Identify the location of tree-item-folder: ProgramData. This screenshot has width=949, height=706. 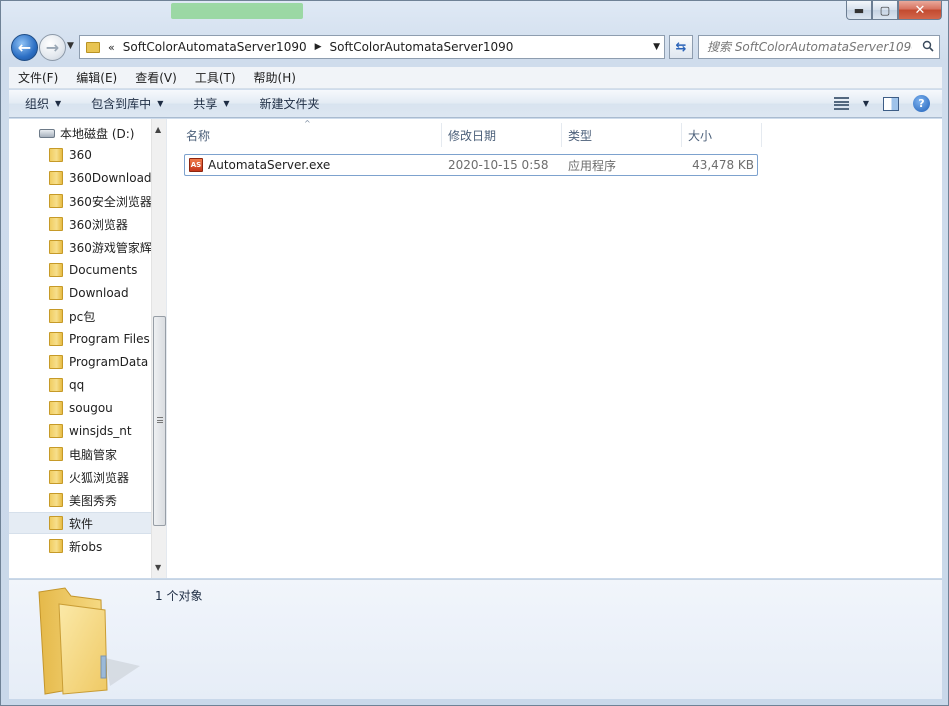
(80, 362).